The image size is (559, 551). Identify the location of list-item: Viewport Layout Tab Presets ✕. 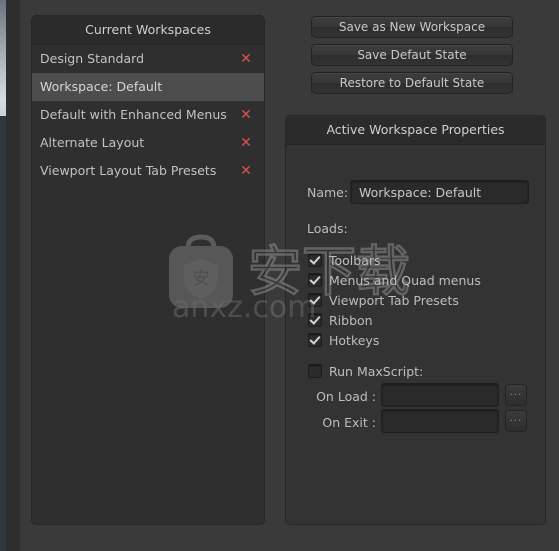
(148, 171).